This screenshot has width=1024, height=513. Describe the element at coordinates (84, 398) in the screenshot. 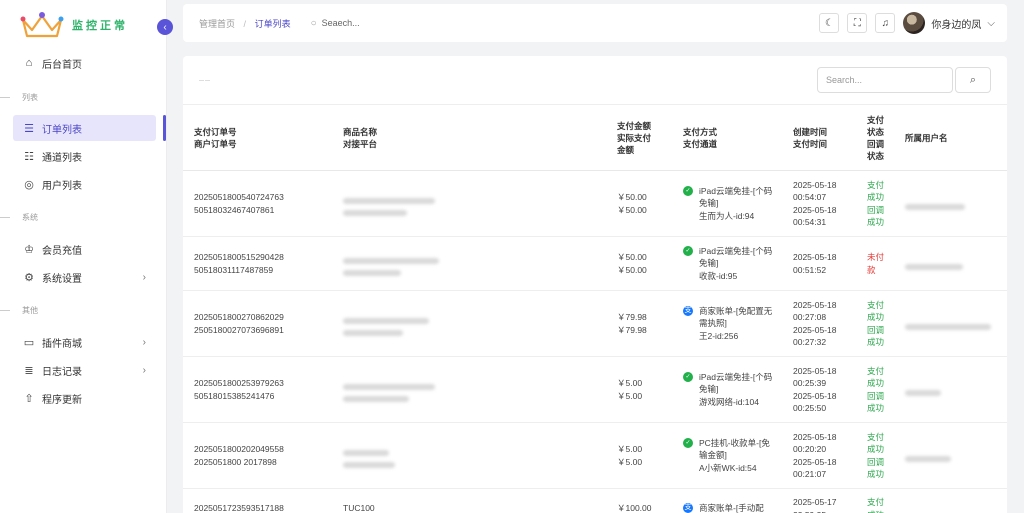

I see `sidebar-item-update: ⇧ 程序更新` at that location.